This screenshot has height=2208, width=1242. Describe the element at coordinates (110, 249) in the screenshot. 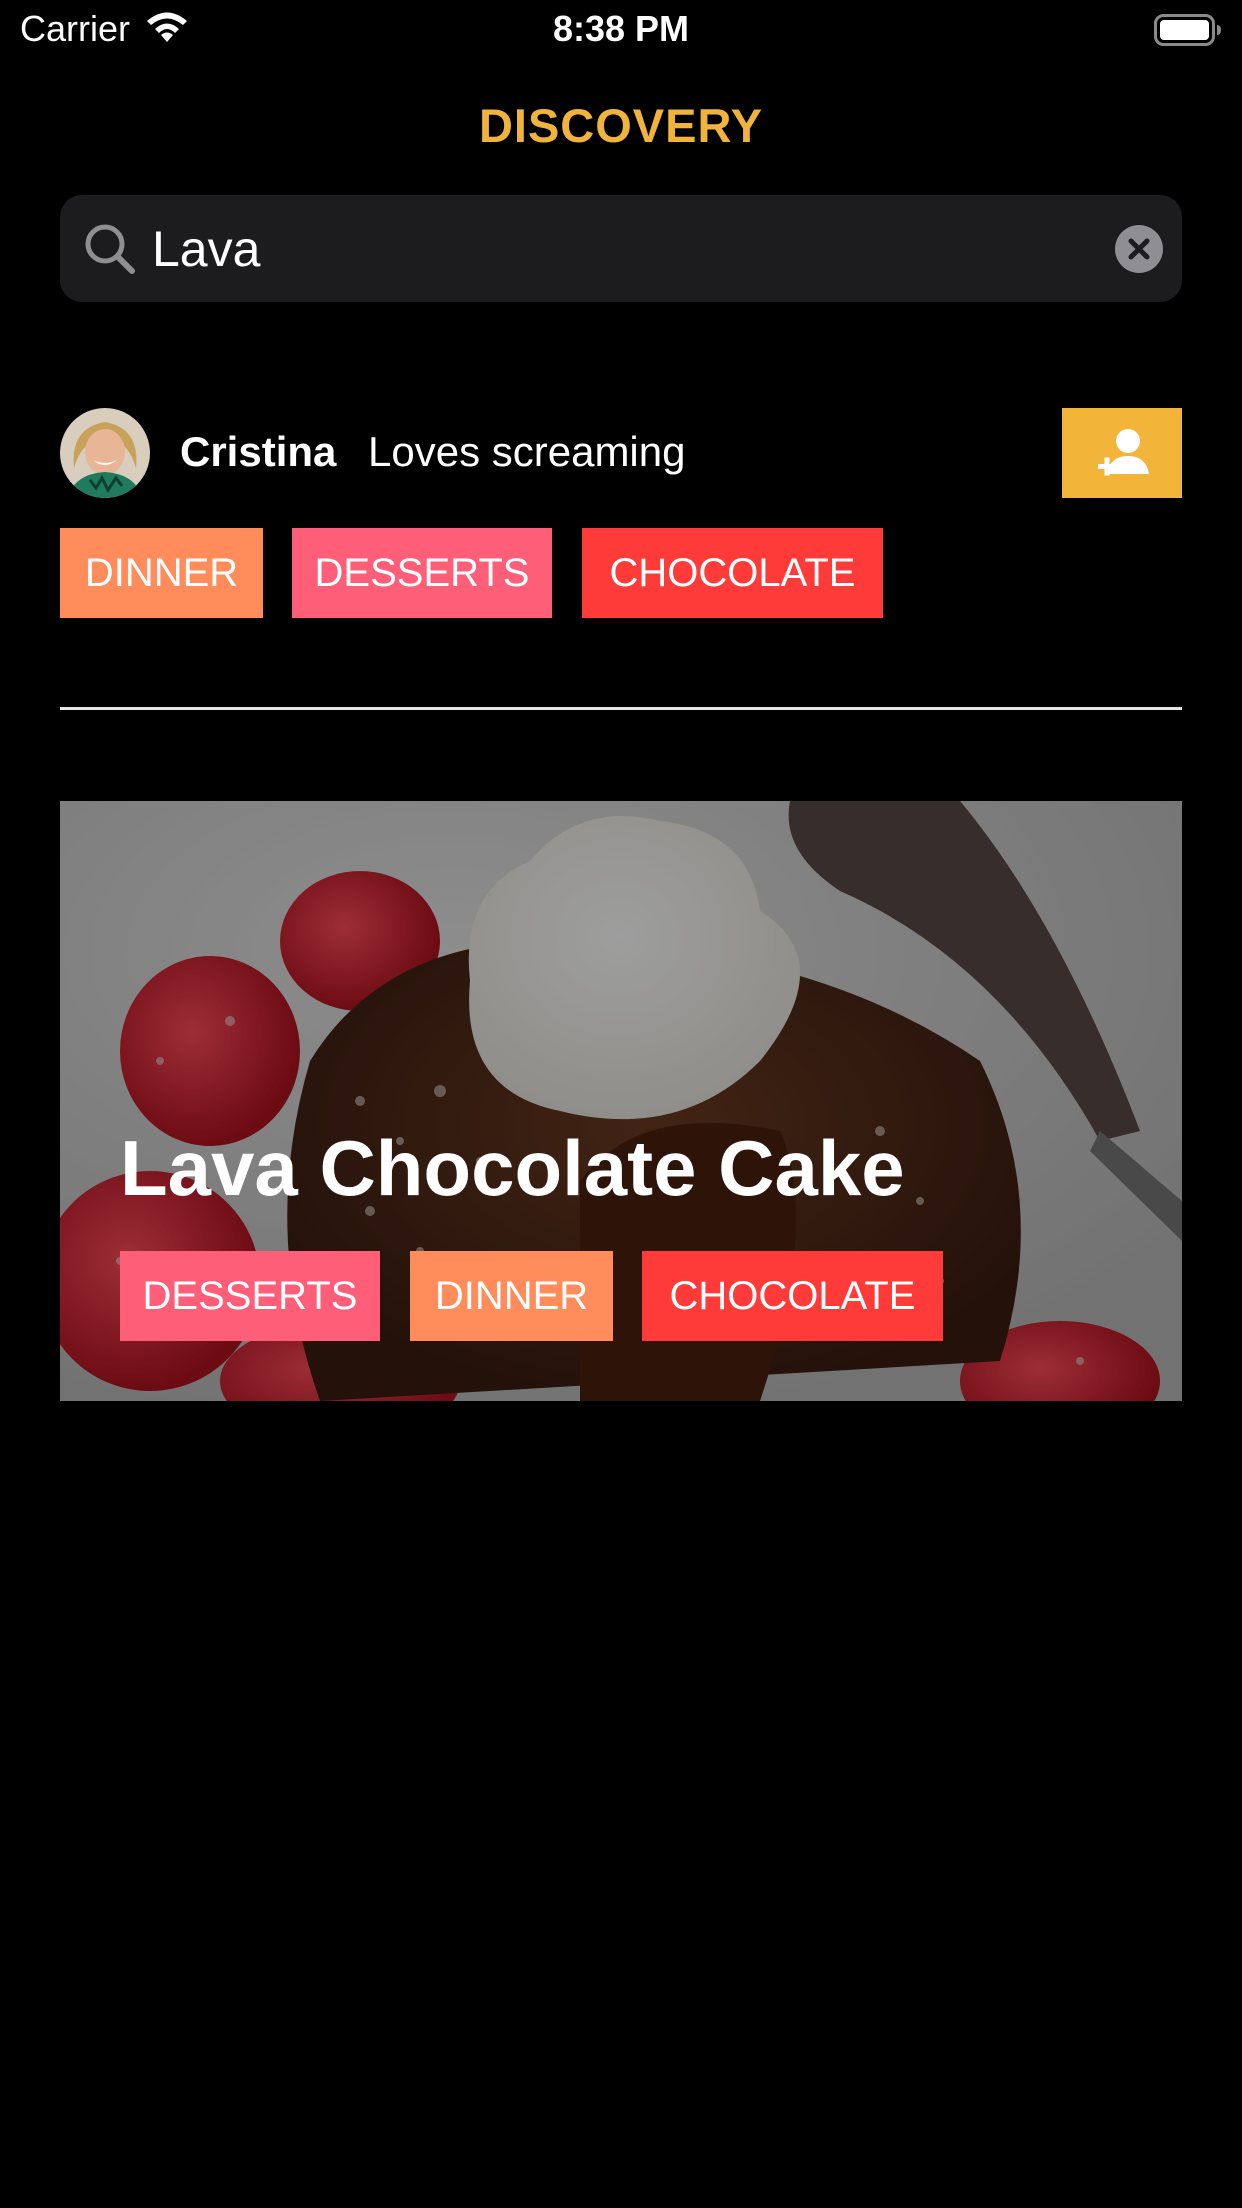

I see `search-icon` at that location.